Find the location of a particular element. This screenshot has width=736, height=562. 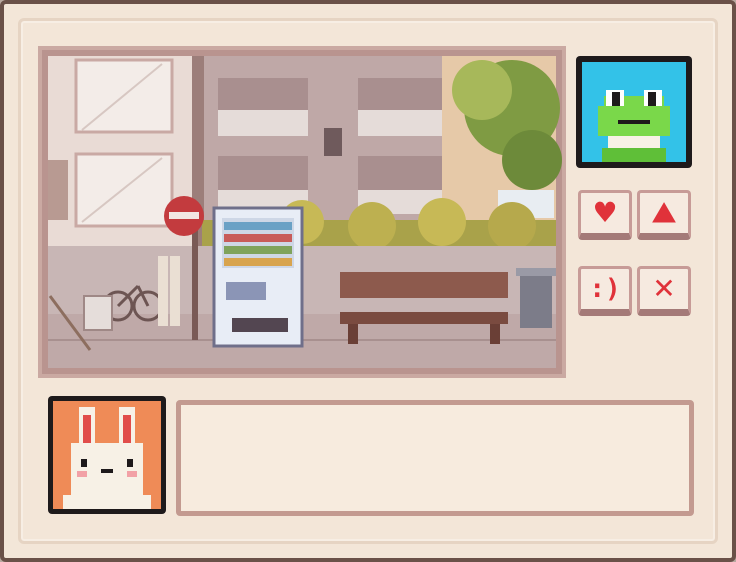

smile-icon: :) is located at coordinates (605, 289).